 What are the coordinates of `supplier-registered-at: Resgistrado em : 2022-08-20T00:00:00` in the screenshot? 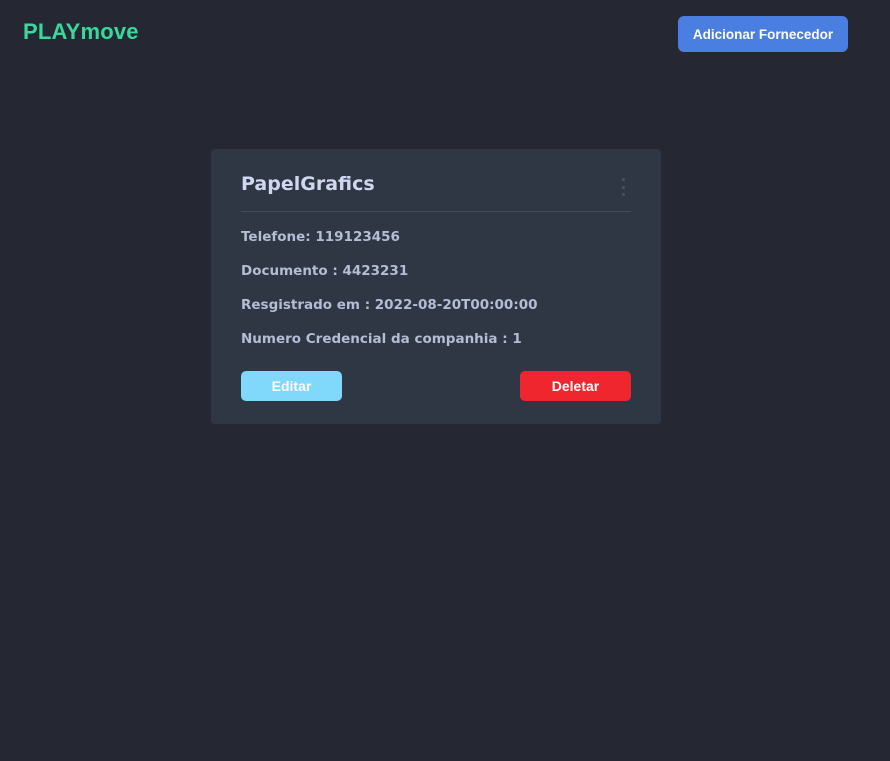 It's located at (389, 305).